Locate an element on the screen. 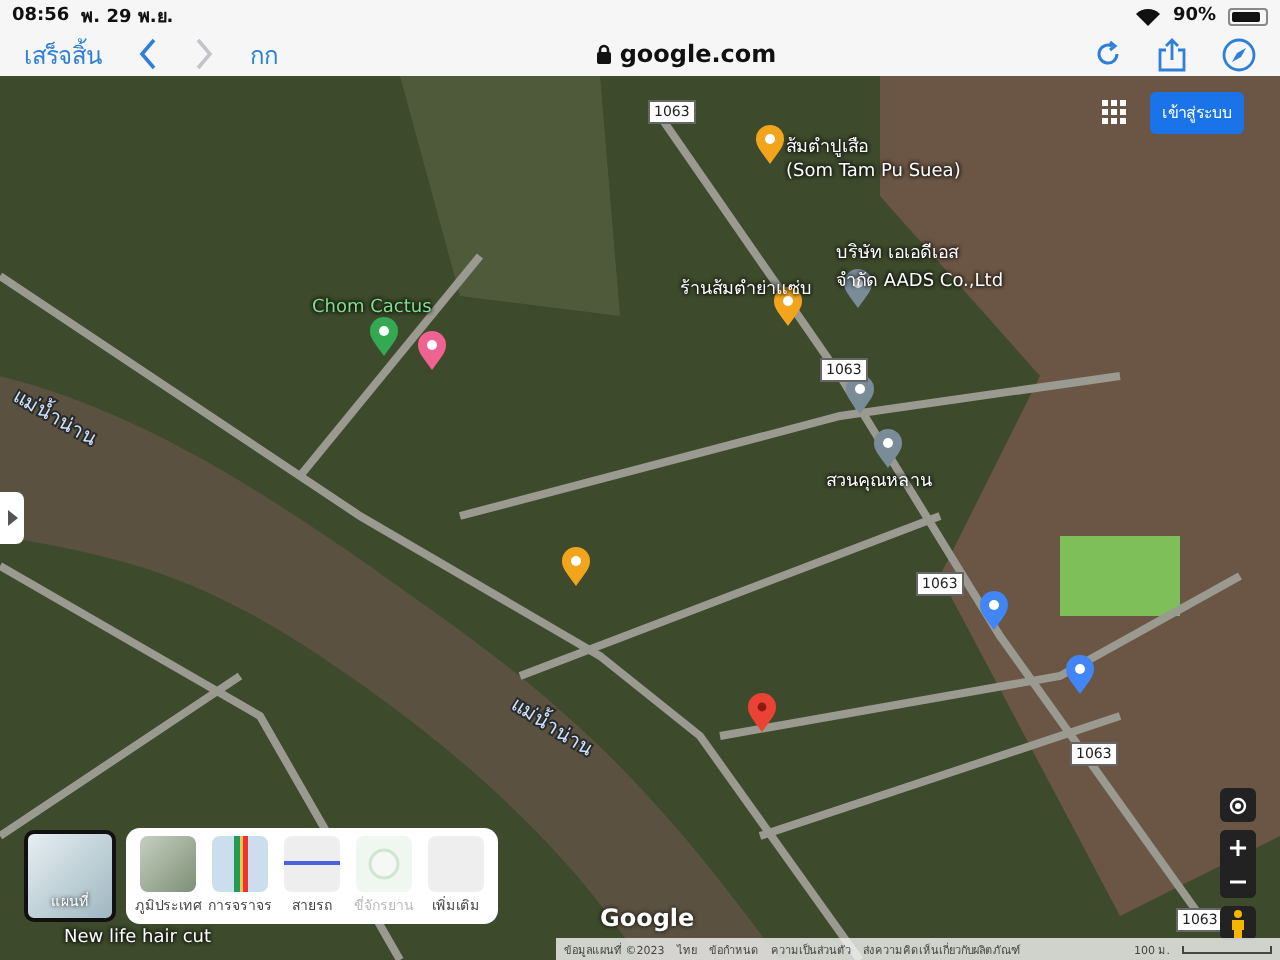 This screenshot has height=960, width=1280. wifi-icon is located at coordinates (1148, 16).